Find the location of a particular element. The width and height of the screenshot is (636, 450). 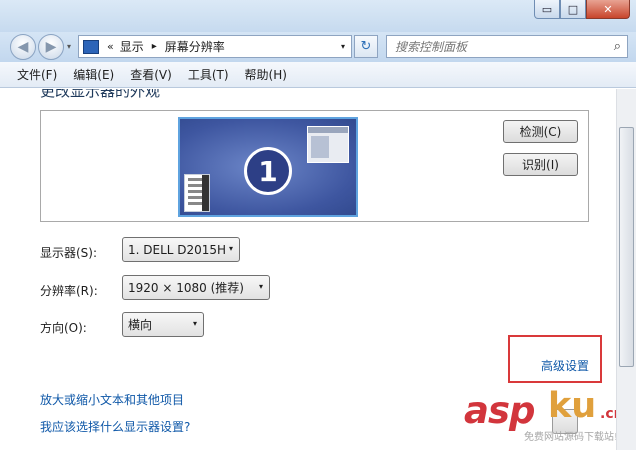

vertical-scrollbar is located at coordinates (626, 269).